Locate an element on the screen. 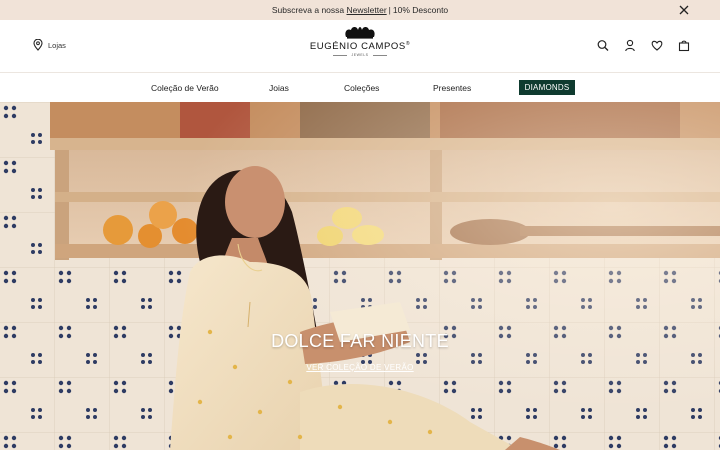 This screenshot has width=720, height=450. location-pin-icon is located at coordinates (38, 45).